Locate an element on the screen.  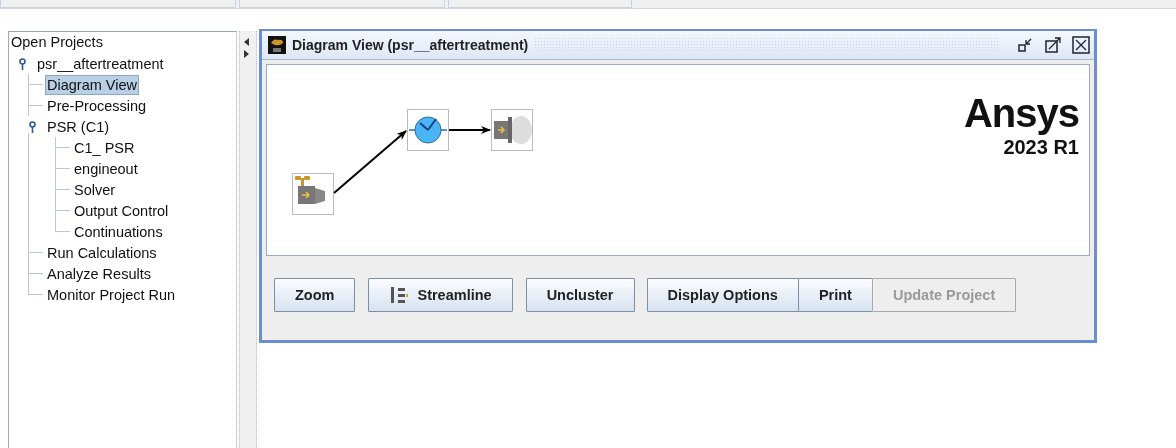
splitter-handle is located at coordinates (248, 239).